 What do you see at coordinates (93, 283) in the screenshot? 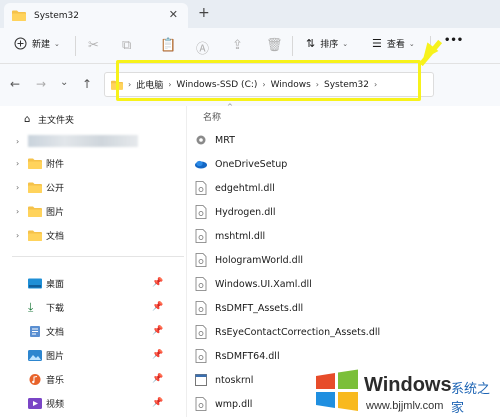
I see `sidebar-item-desktop: 桌面 📌` at bounding box center [93, 283].